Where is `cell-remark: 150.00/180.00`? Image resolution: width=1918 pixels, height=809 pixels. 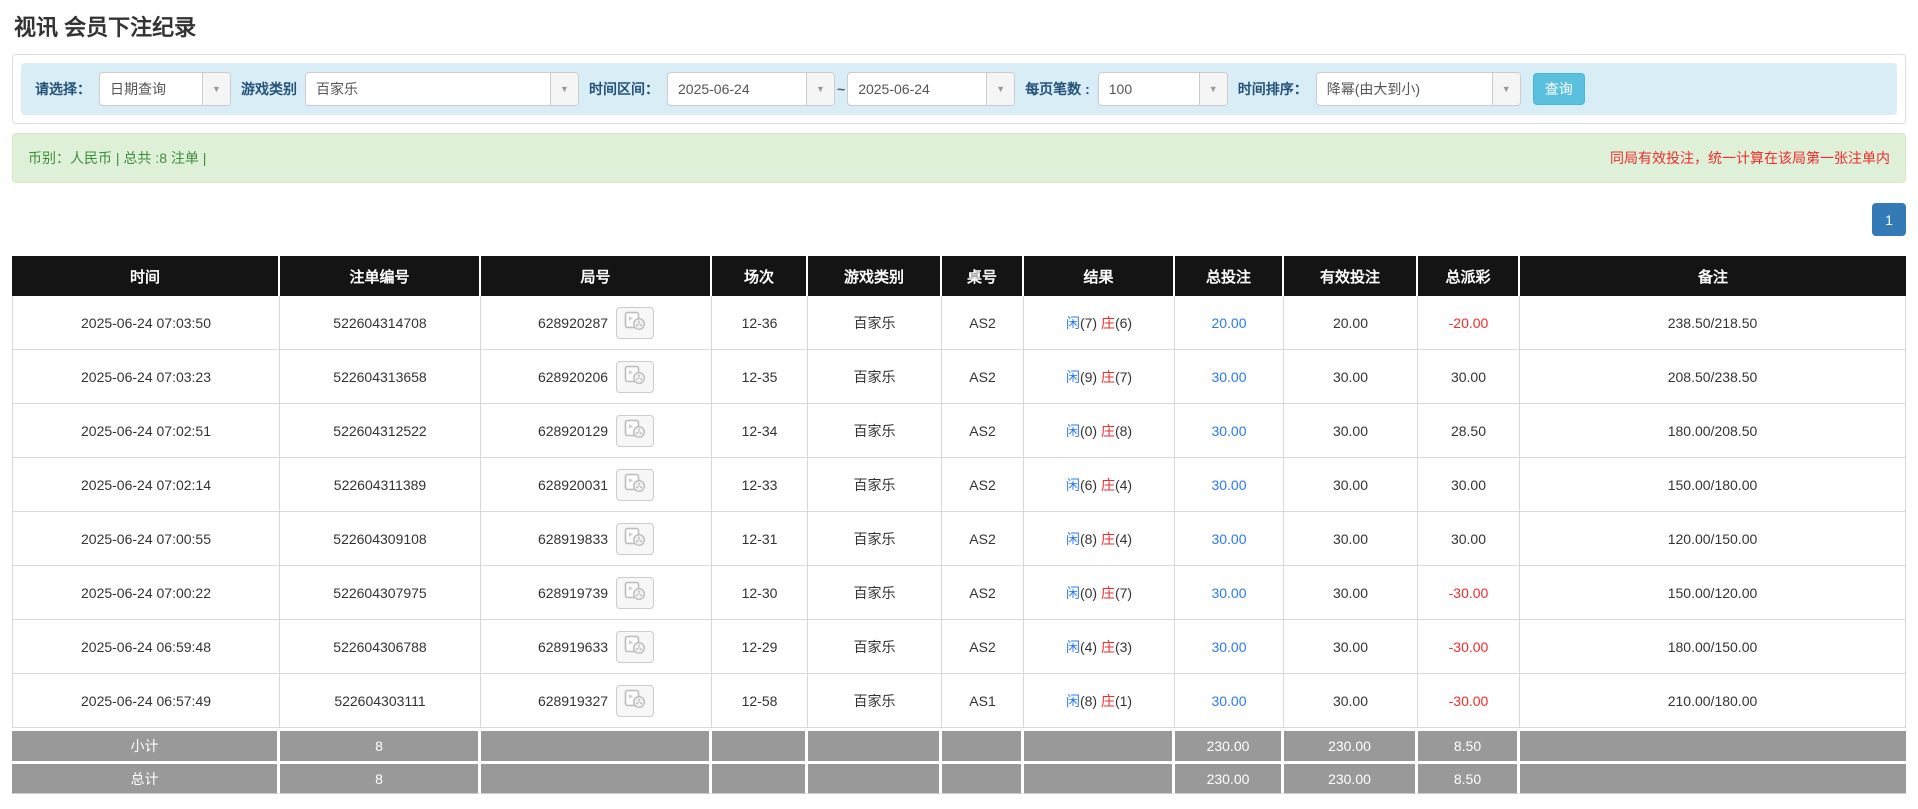
cell-remark: 150.00/180.00 is located at coordinates (1713, 485).